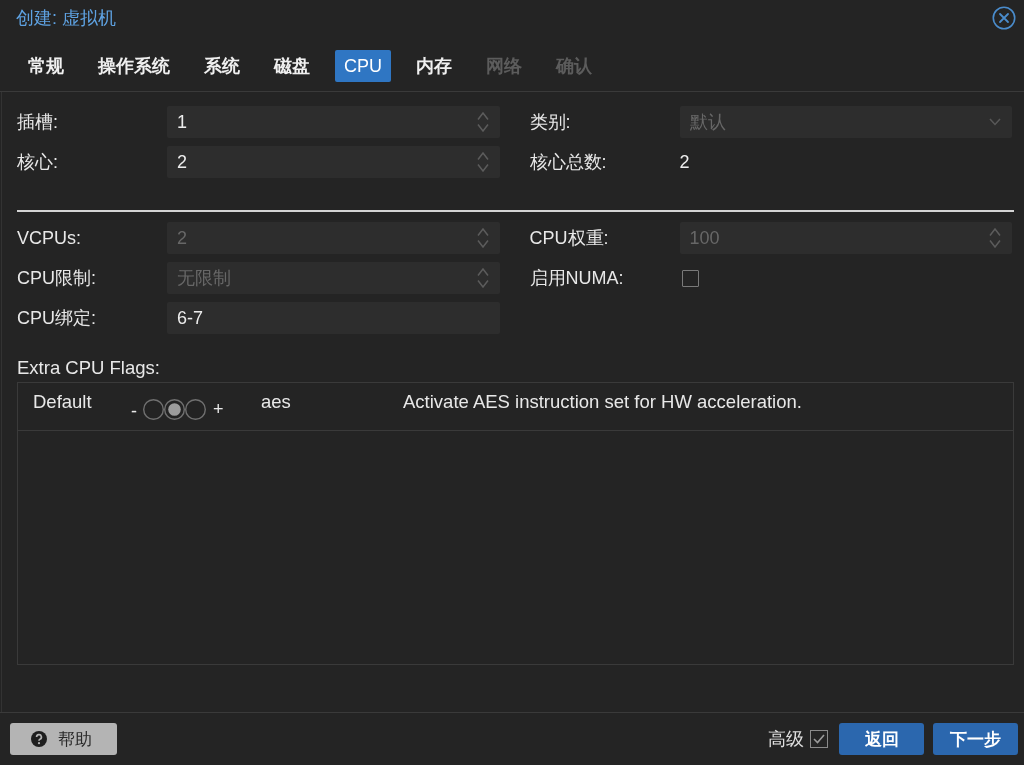 The image size is (1024, 765). I want to click on table-cell-text: aes, so click(276, 401).